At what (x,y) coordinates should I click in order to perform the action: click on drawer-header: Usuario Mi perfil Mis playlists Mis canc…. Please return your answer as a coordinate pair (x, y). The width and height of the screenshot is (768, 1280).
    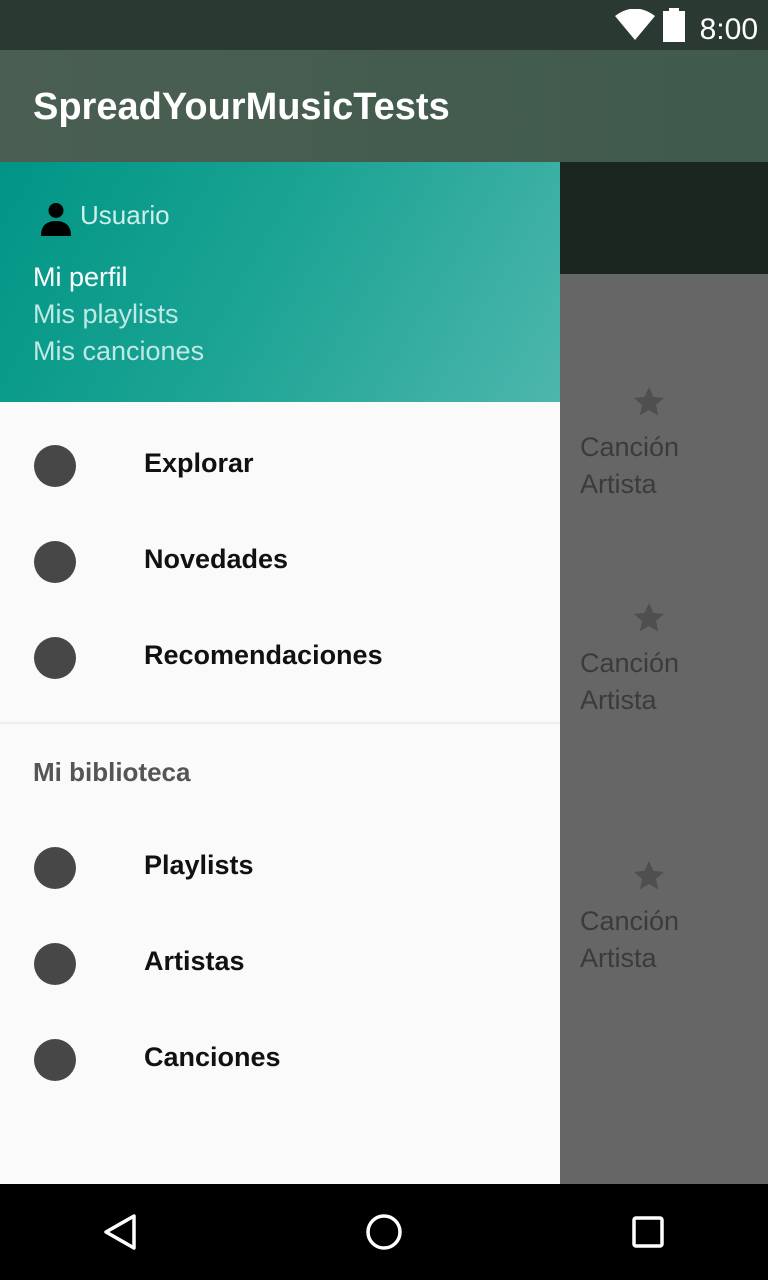
    Looking at the image, I should click on (280, 282).